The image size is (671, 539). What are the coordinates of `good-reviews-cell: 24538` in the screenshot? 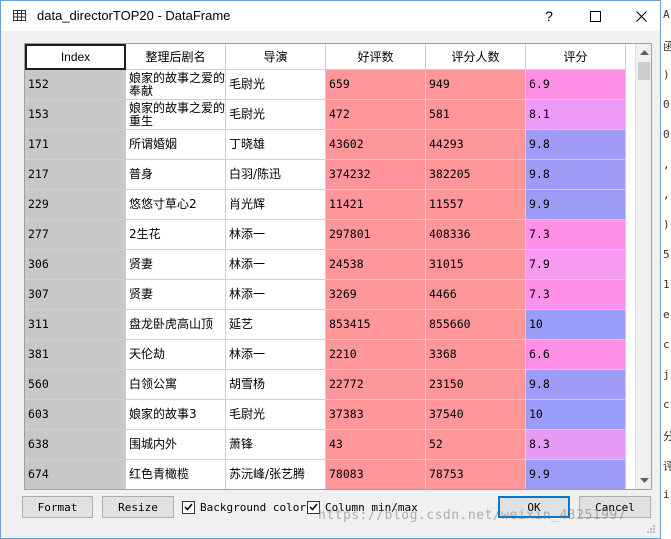 It's located at (376, 265).